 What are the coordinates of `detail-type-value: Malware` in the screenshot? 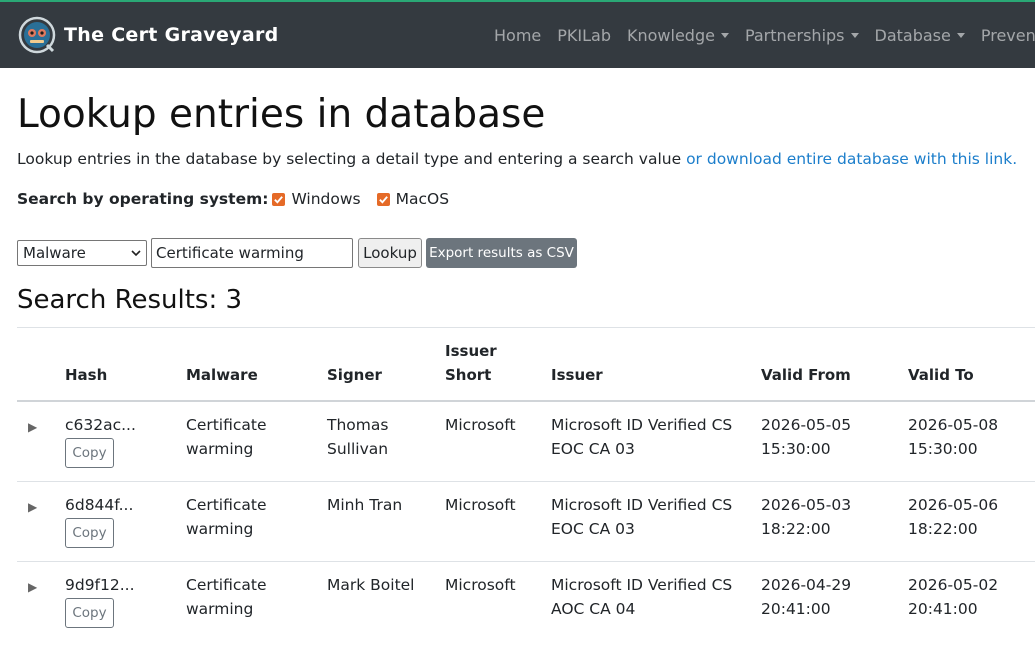 It's located at (54, 253).